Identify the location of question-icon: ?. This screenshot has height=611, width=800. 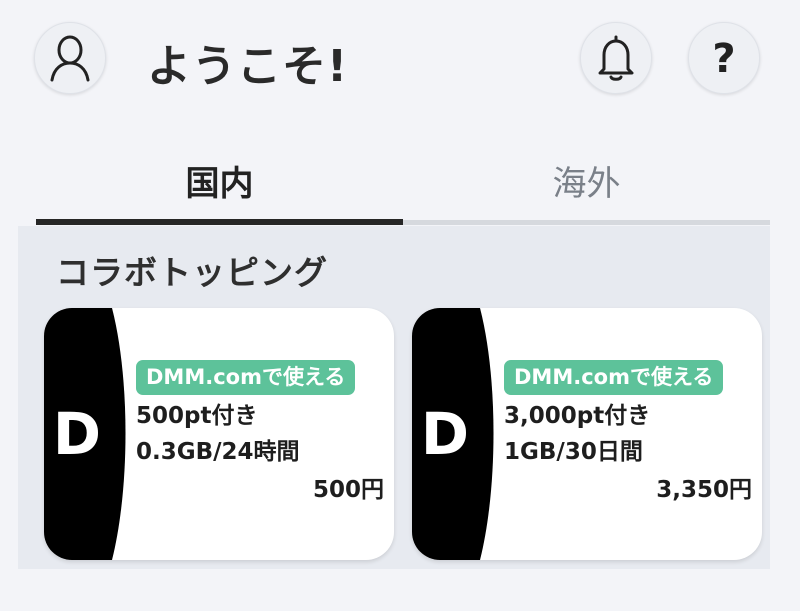
(724, 59).